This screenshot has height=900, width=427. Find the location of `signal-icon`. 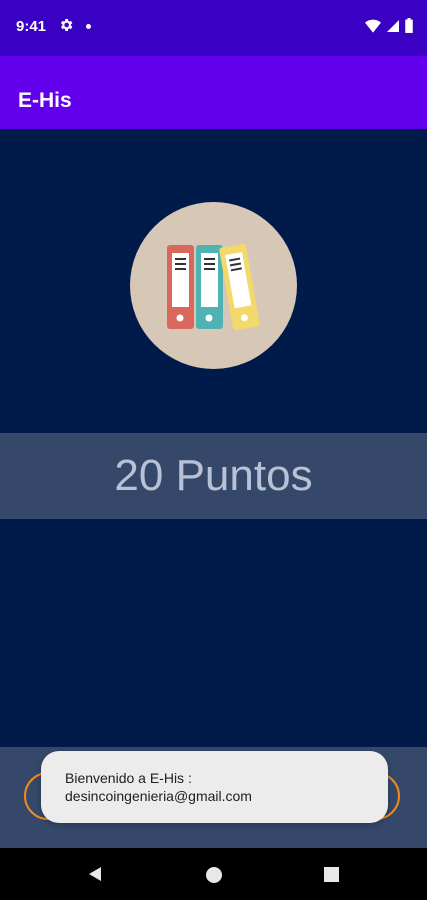

signal-icon is located at coordinates (393, 28).